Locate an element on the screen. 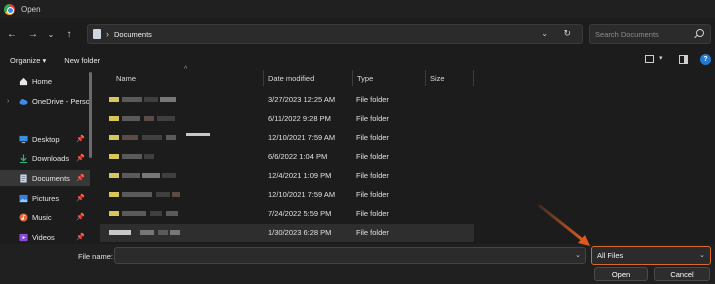 This screenshot has width=715, height=284. video-icon is located at coordinates (23, 237).